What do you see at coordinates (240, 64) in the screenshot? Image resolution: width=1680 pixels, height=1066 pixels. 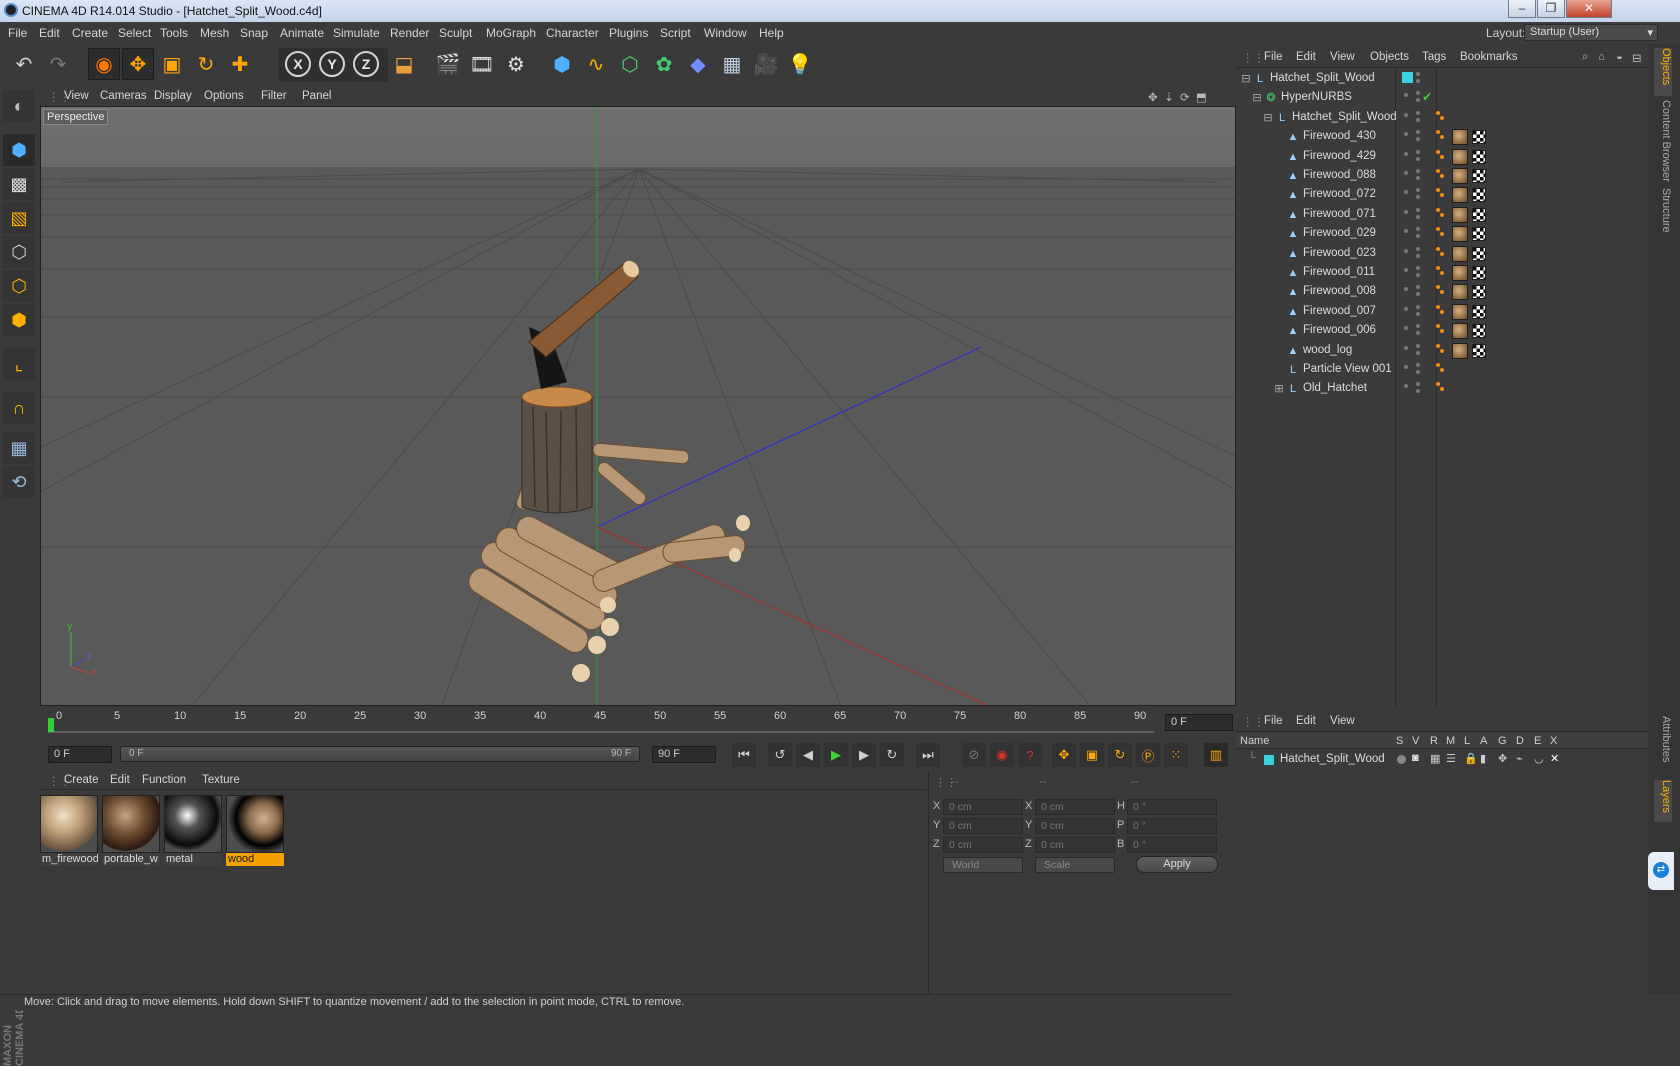 I see `create-object-icon: ✚` at bounding box center [240, 64].